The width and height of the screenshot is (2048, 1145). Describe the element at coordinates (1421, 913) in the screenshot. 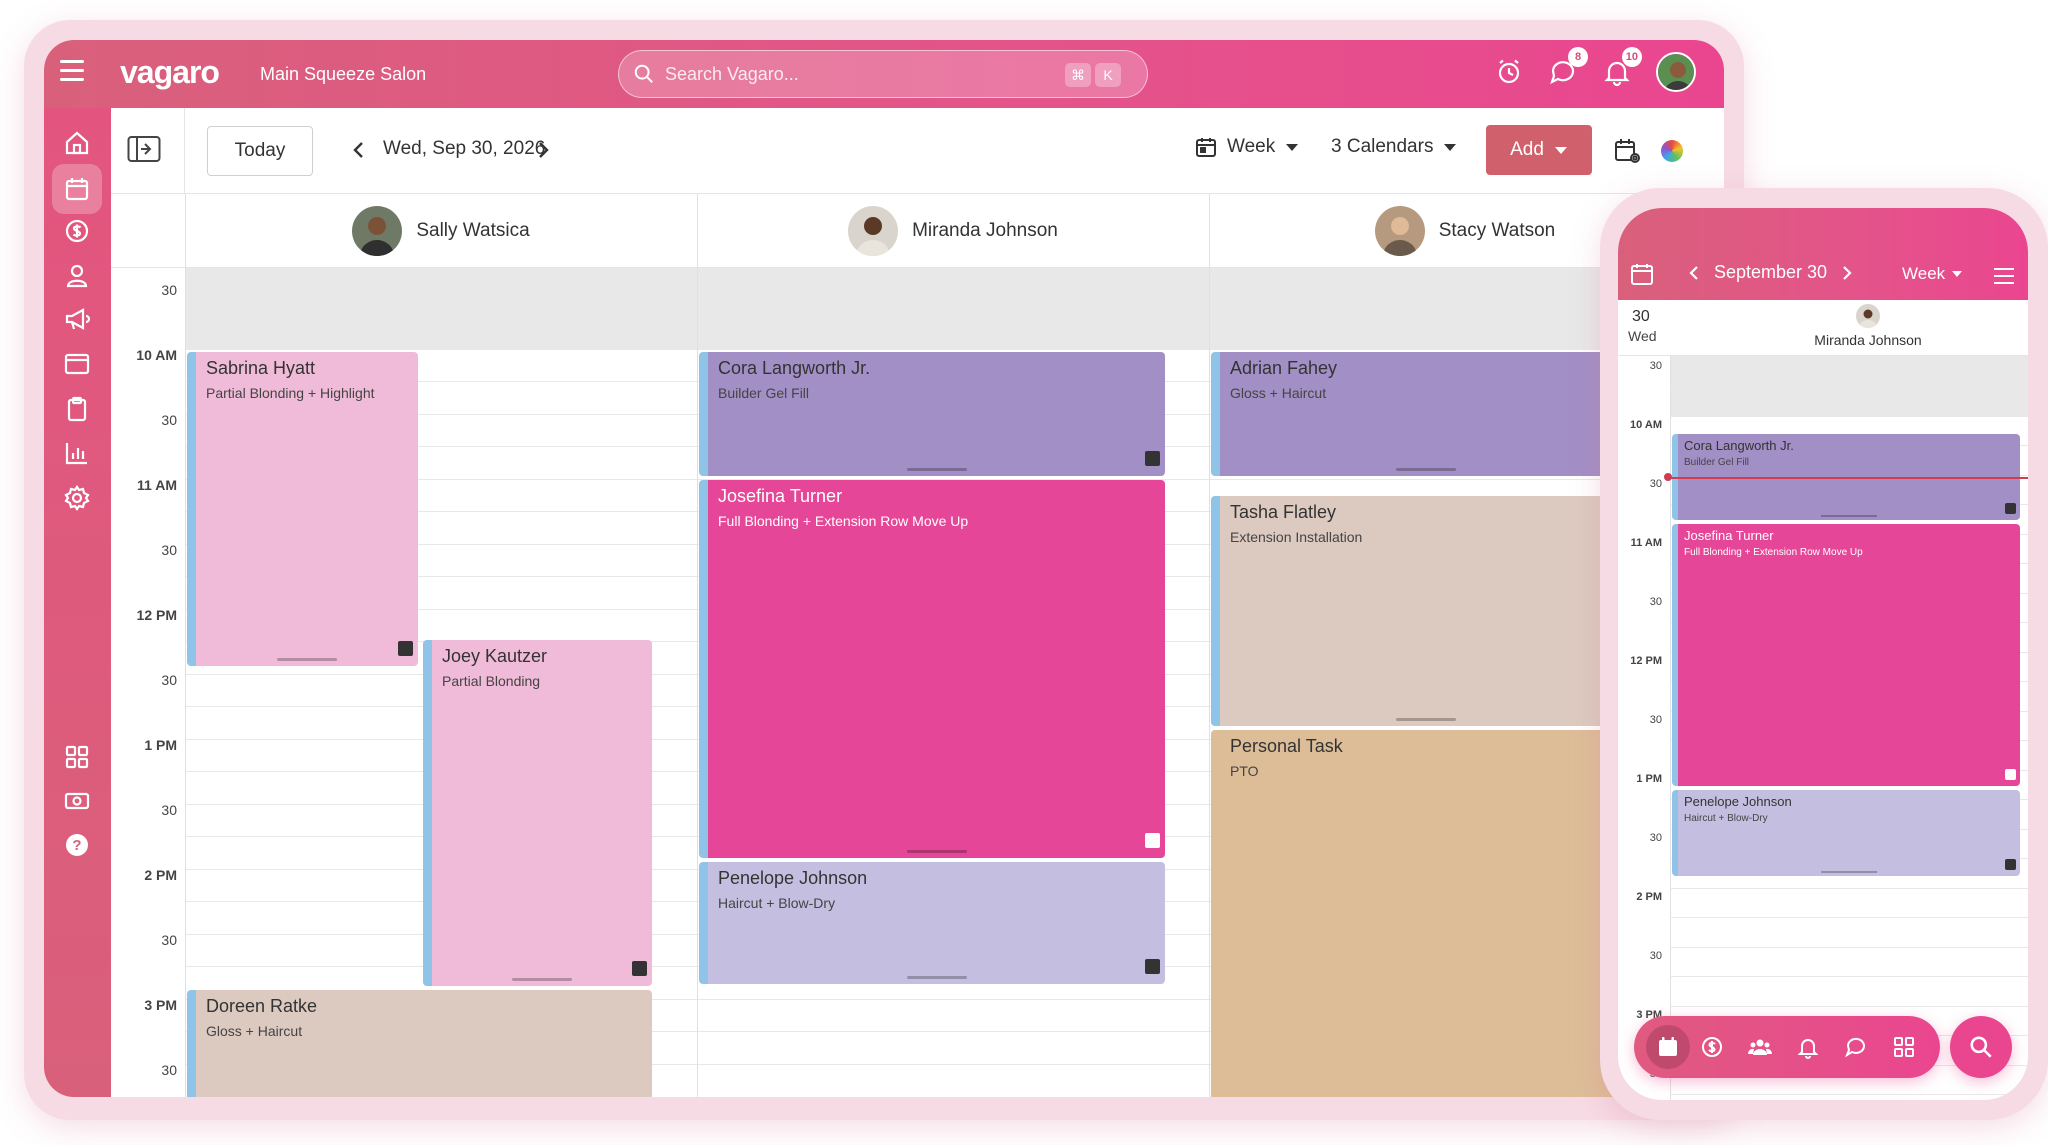

I see `appointment-card: Personal Task PTO` at that location.